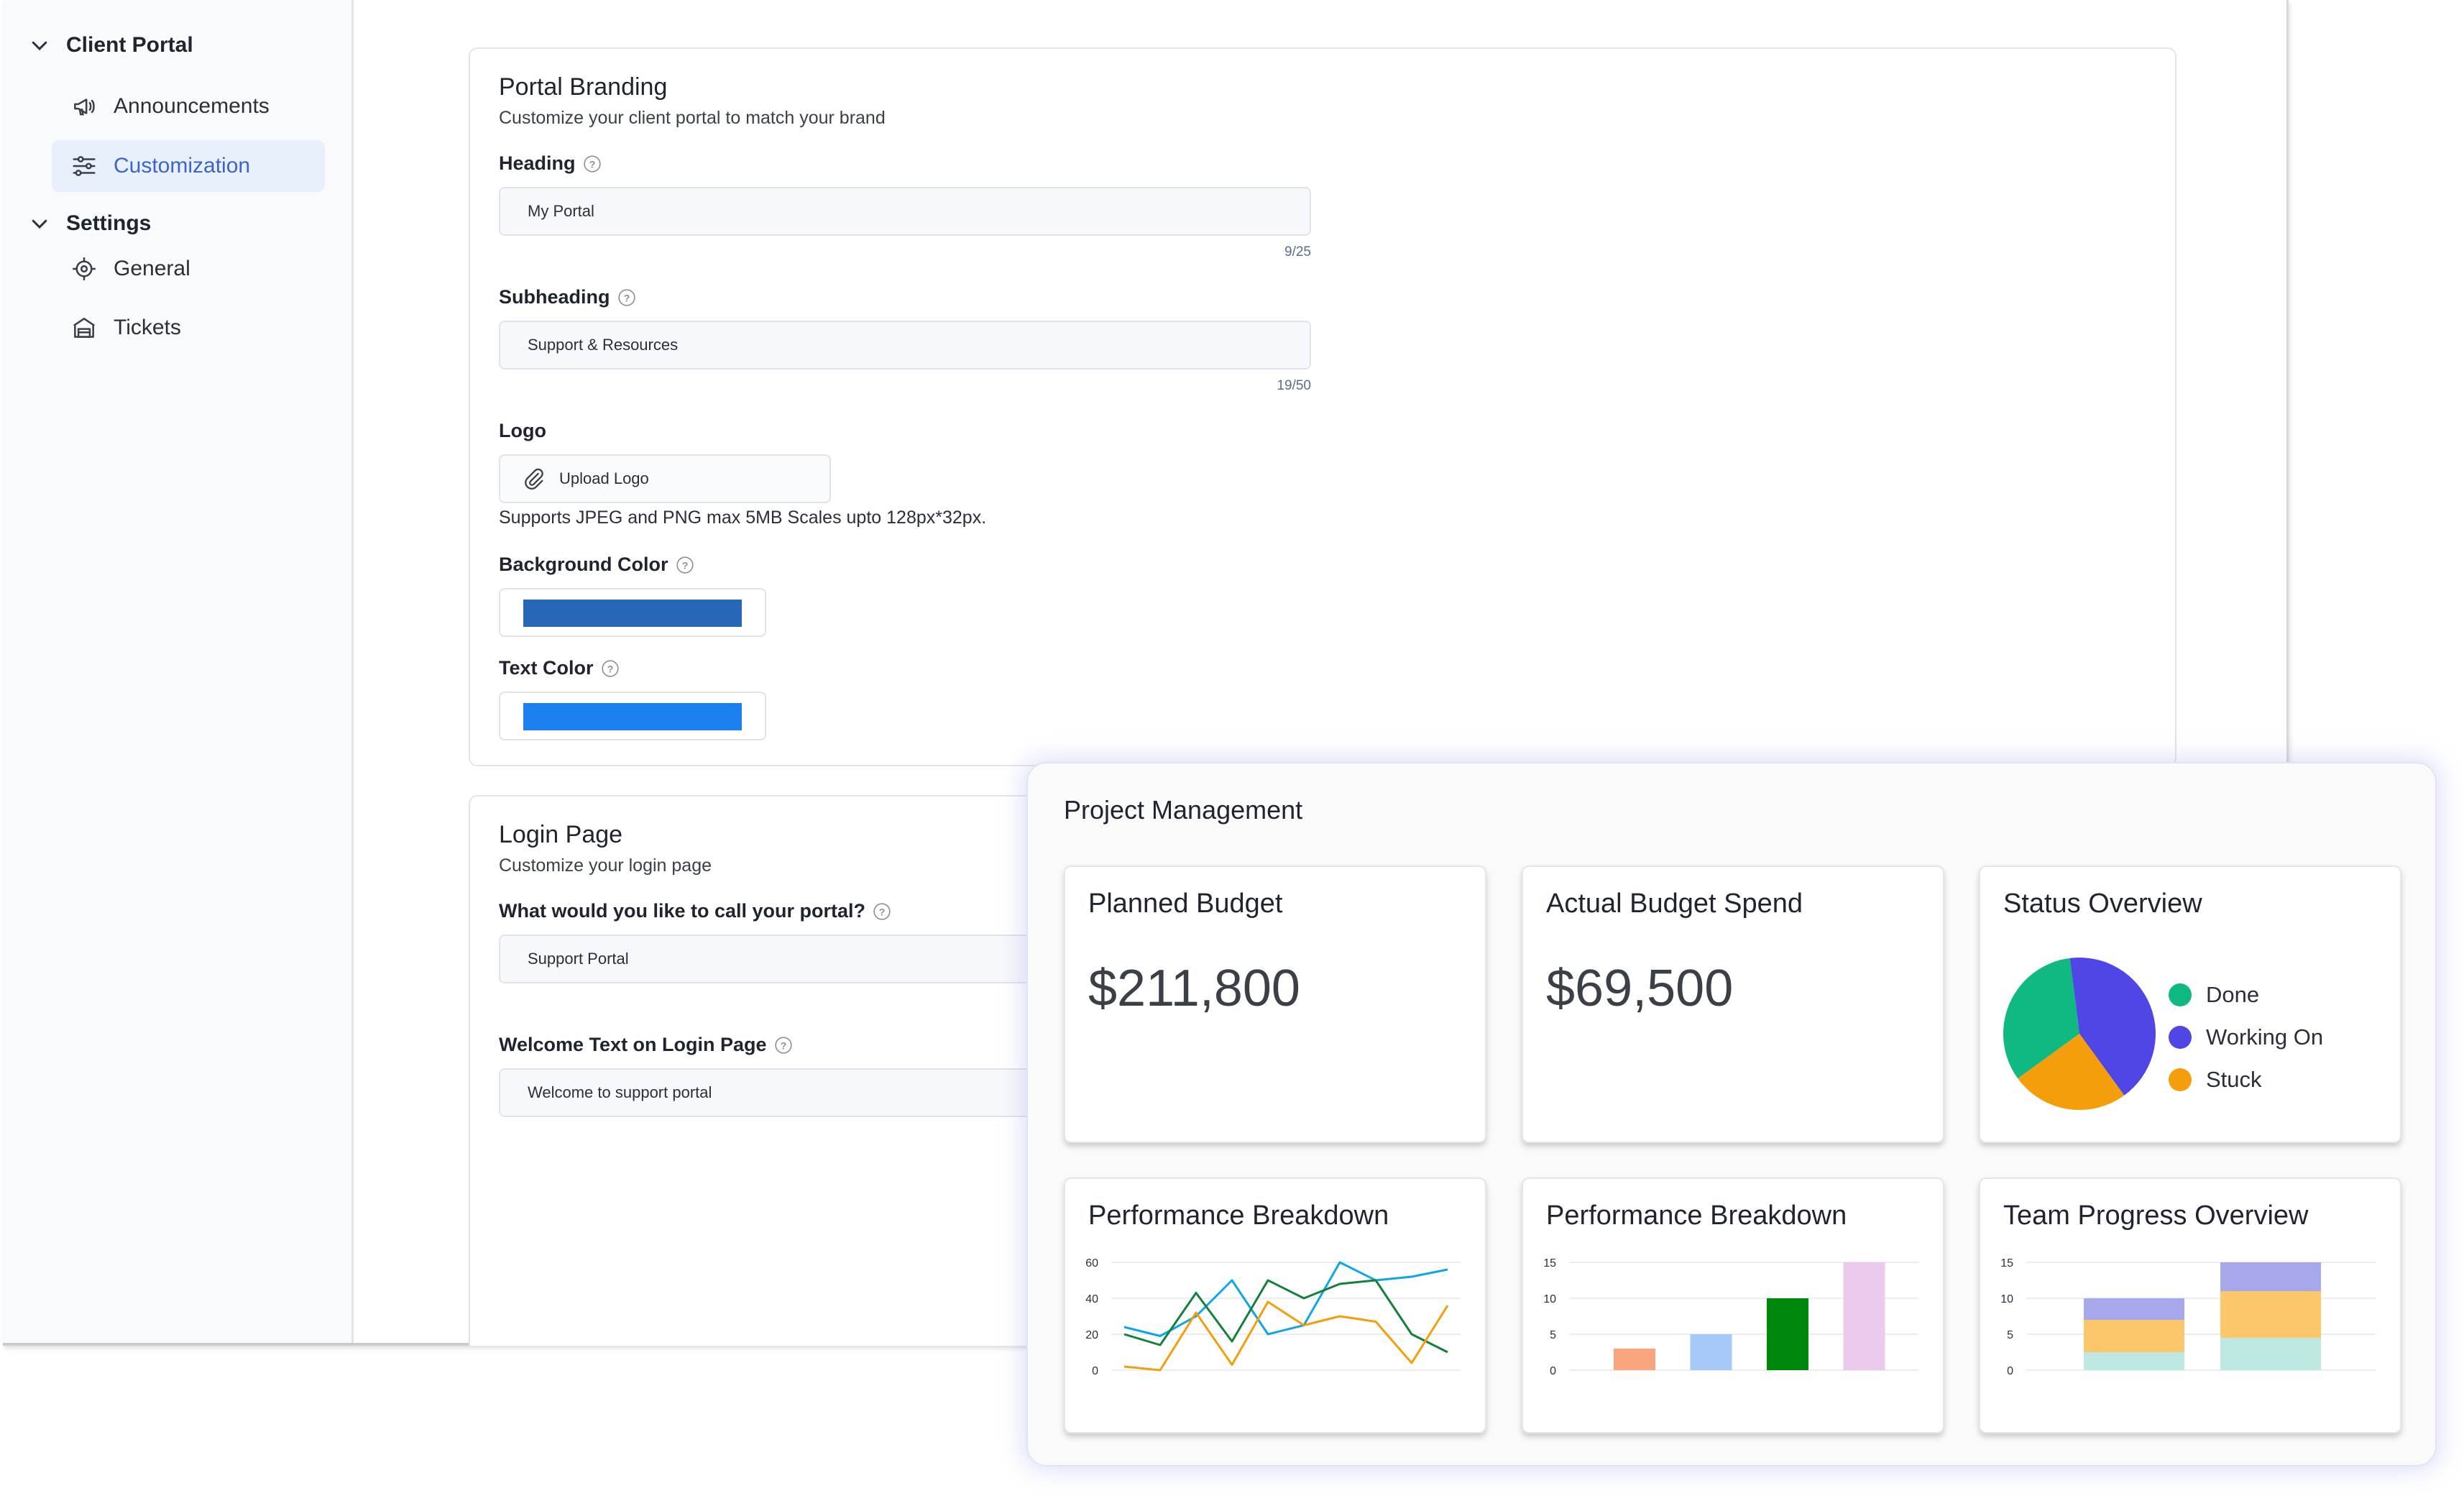 This screenshot has height=1501, width=2464. Describe the element at coordinates (192, 106) in the screenshot. I see `sidebar-item-label: Announcements` at that location.